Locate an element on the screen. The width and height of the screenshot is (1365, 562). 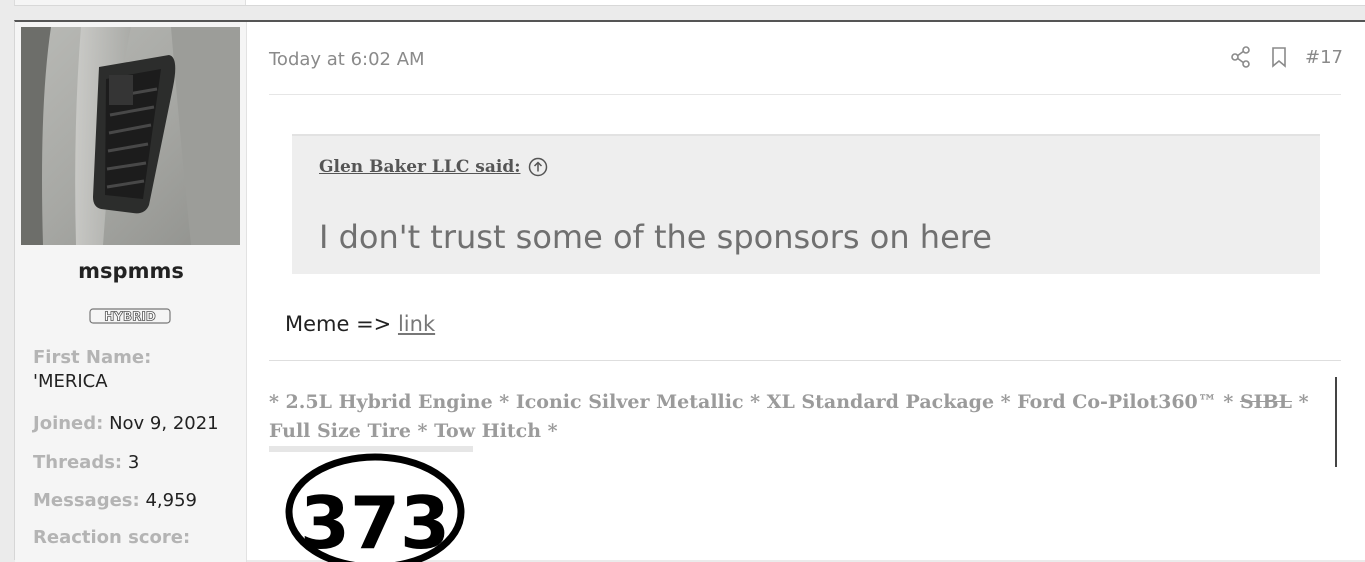
divider is located at coordinates (805, 94).